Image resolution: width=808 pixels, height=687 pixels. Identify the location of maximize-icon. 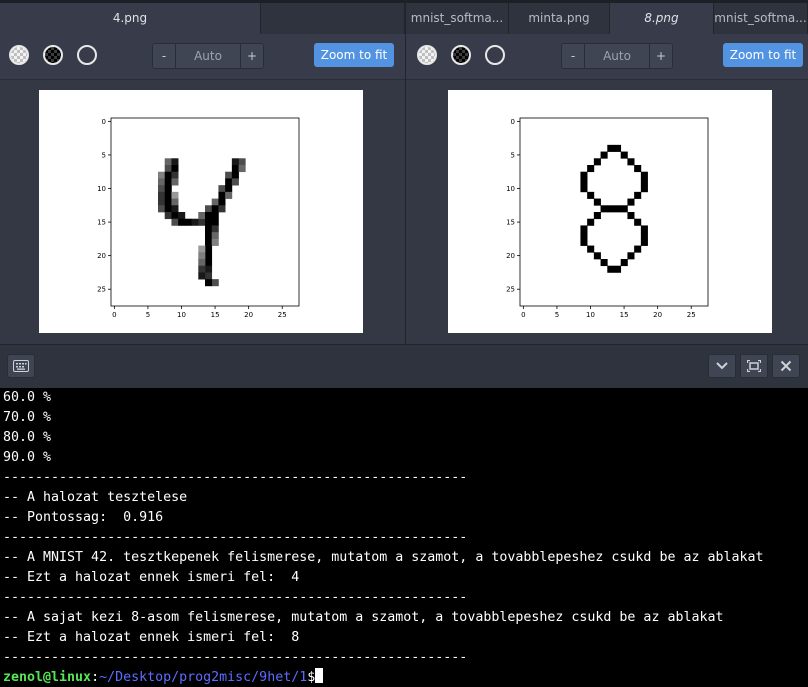
(754, 366).